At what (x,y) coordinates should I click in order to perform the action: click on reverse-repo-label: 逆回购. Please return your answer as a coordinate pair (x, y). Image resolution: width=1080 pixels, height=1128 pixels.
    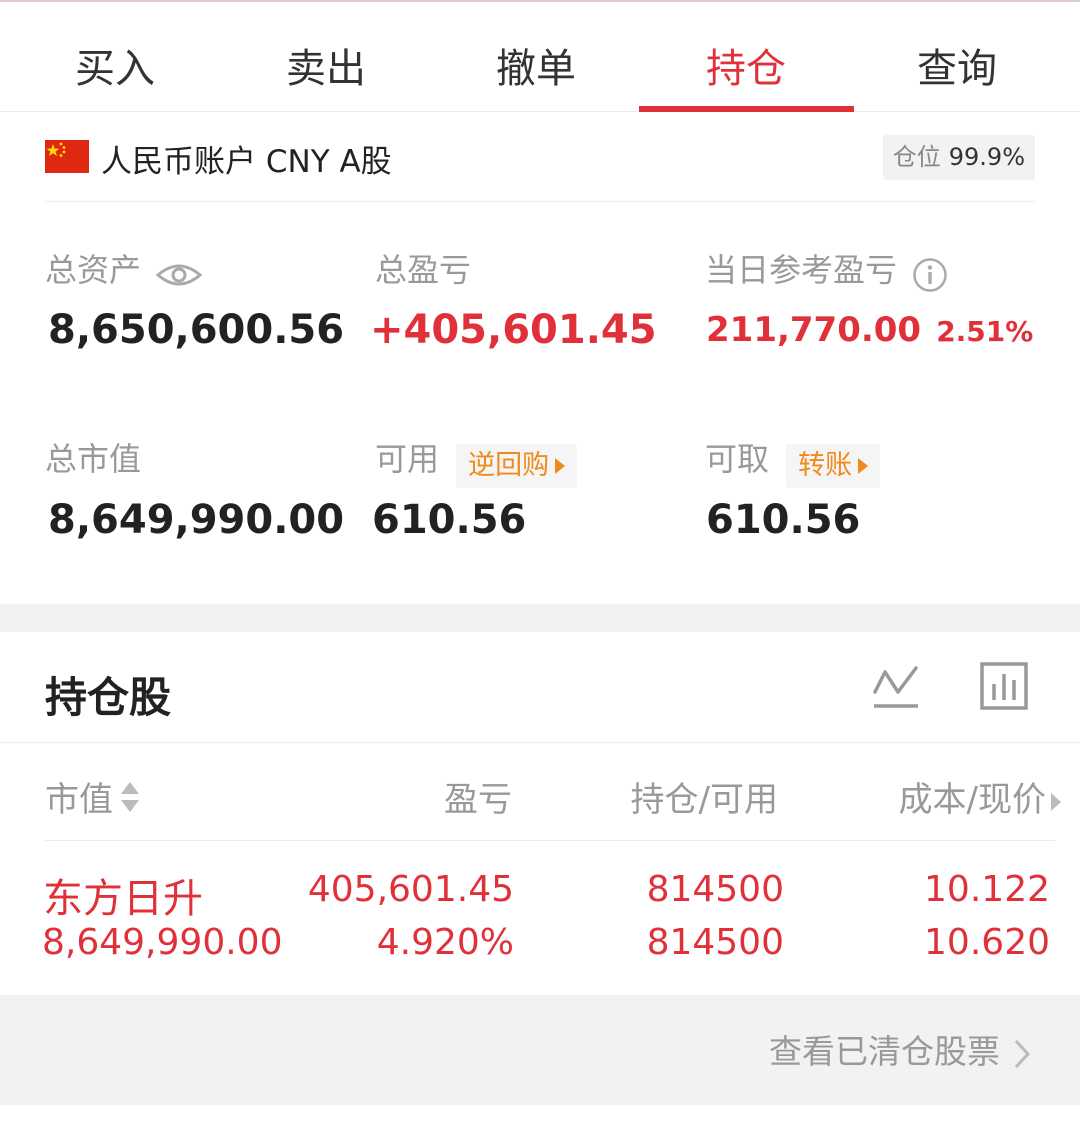
    Looking at the image, I should click on (509, 465).